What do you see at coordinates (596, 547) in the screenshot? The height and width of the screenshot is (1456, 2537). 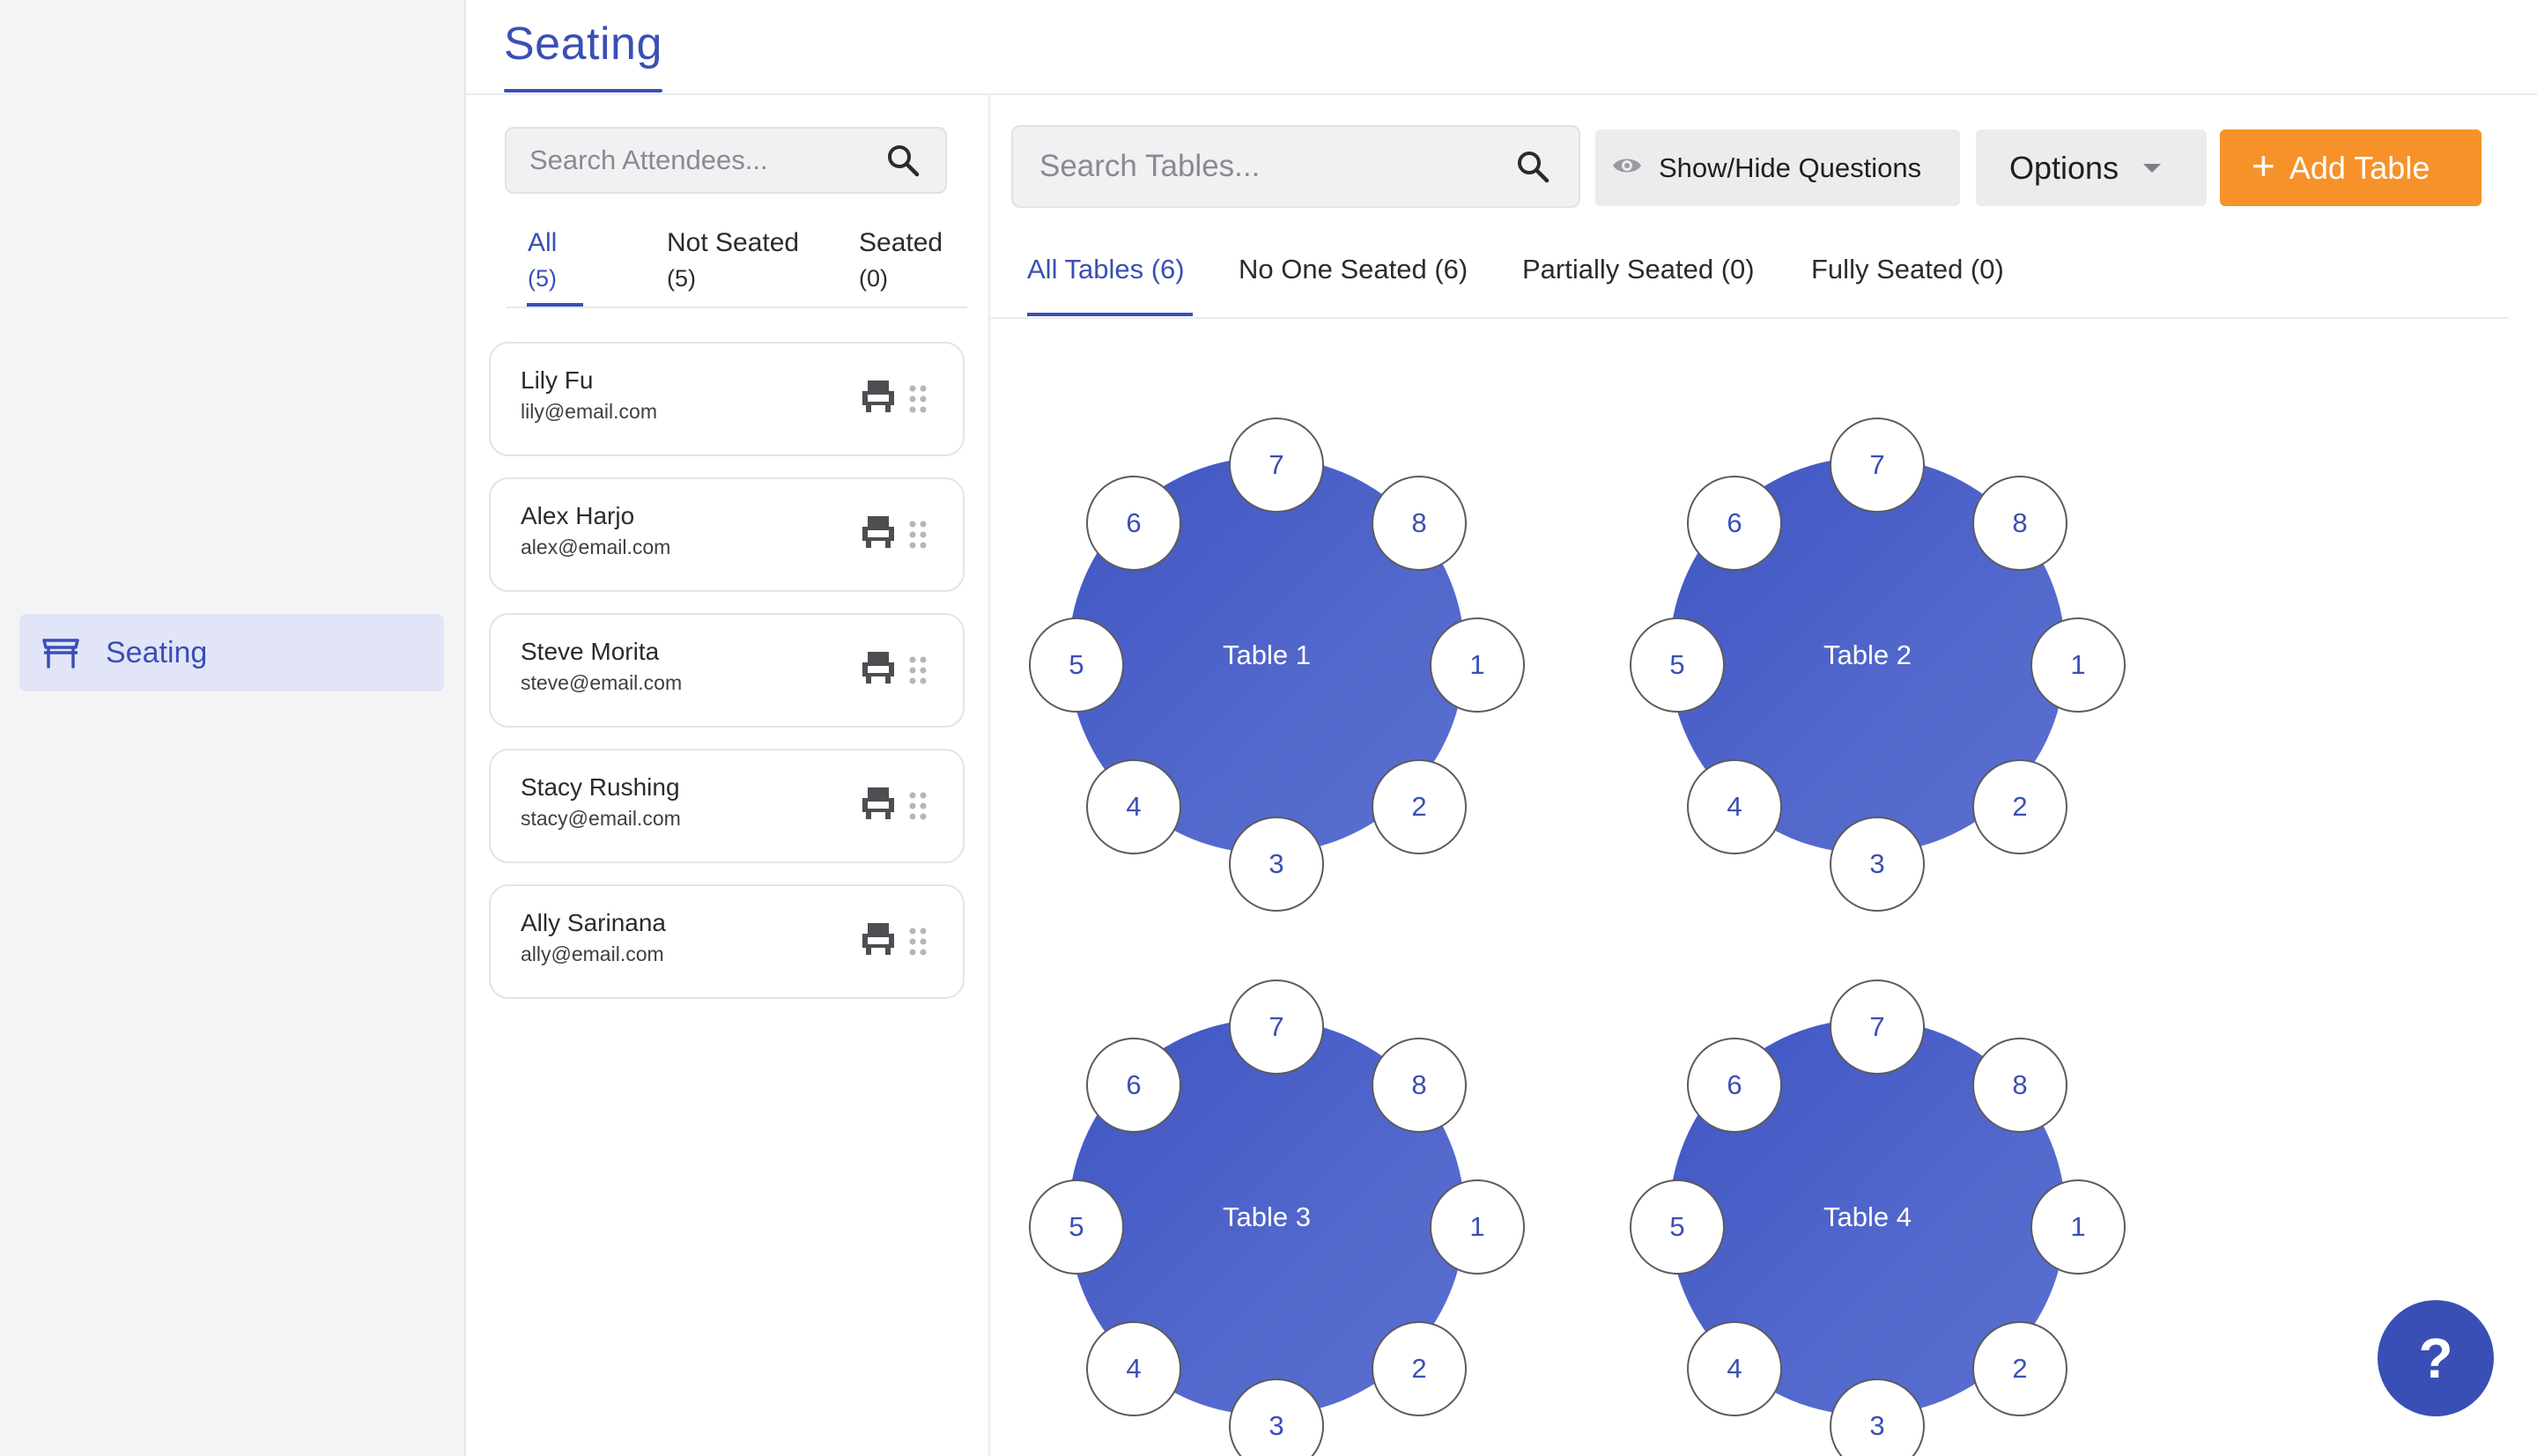 I see `attendee-email: alex@email.com` at bounding box center [596, 547].